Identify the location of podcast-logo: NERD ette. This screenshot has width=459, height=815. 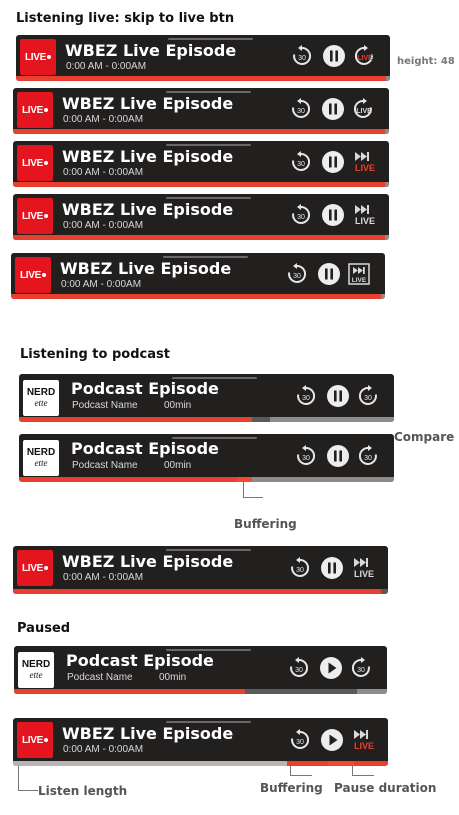
(41, 398).